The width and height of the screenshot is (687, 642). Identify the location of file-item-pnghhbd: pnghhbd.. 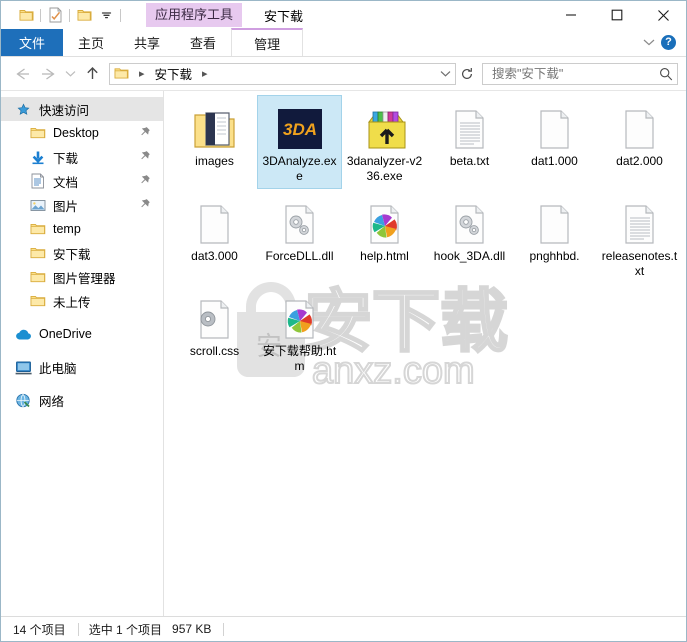
(554, 237).